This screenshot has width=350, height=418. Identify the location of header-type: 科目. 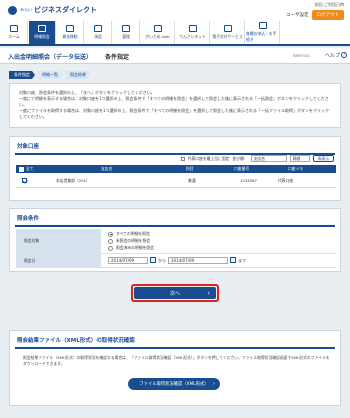
(190, 168).